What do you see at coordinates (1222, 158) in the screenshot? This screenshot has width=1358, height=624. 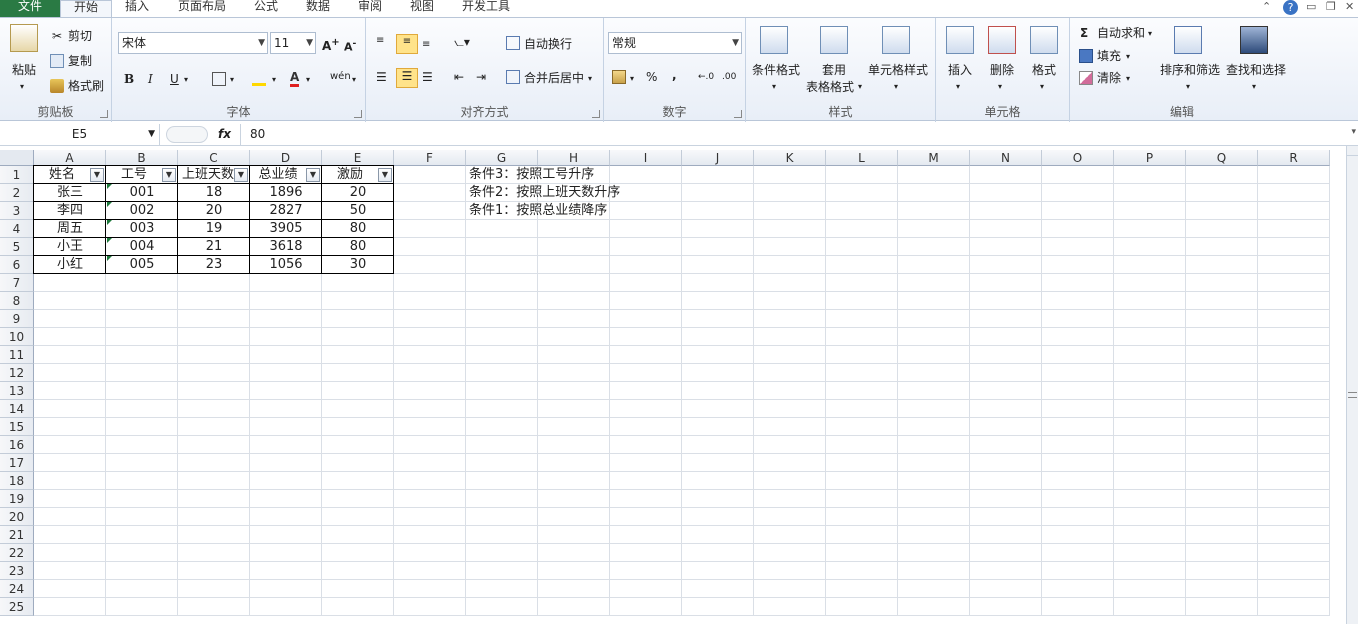 I see `column-header-Q: Q` at bounding box center [1222, 158].